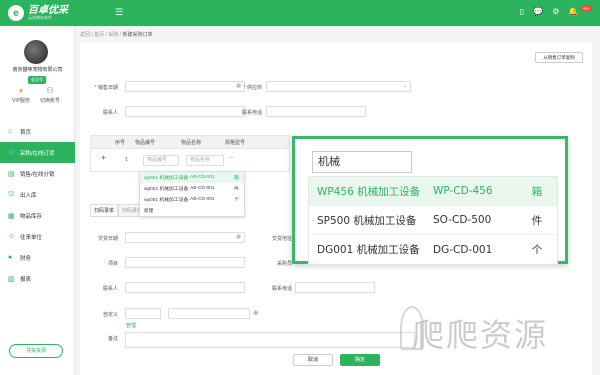  What do you see at coordinates (37, 215) in the screenshot?
I see `sidebar-item-inventory: ▦ 物品库存` at bounding box center [37, 215].